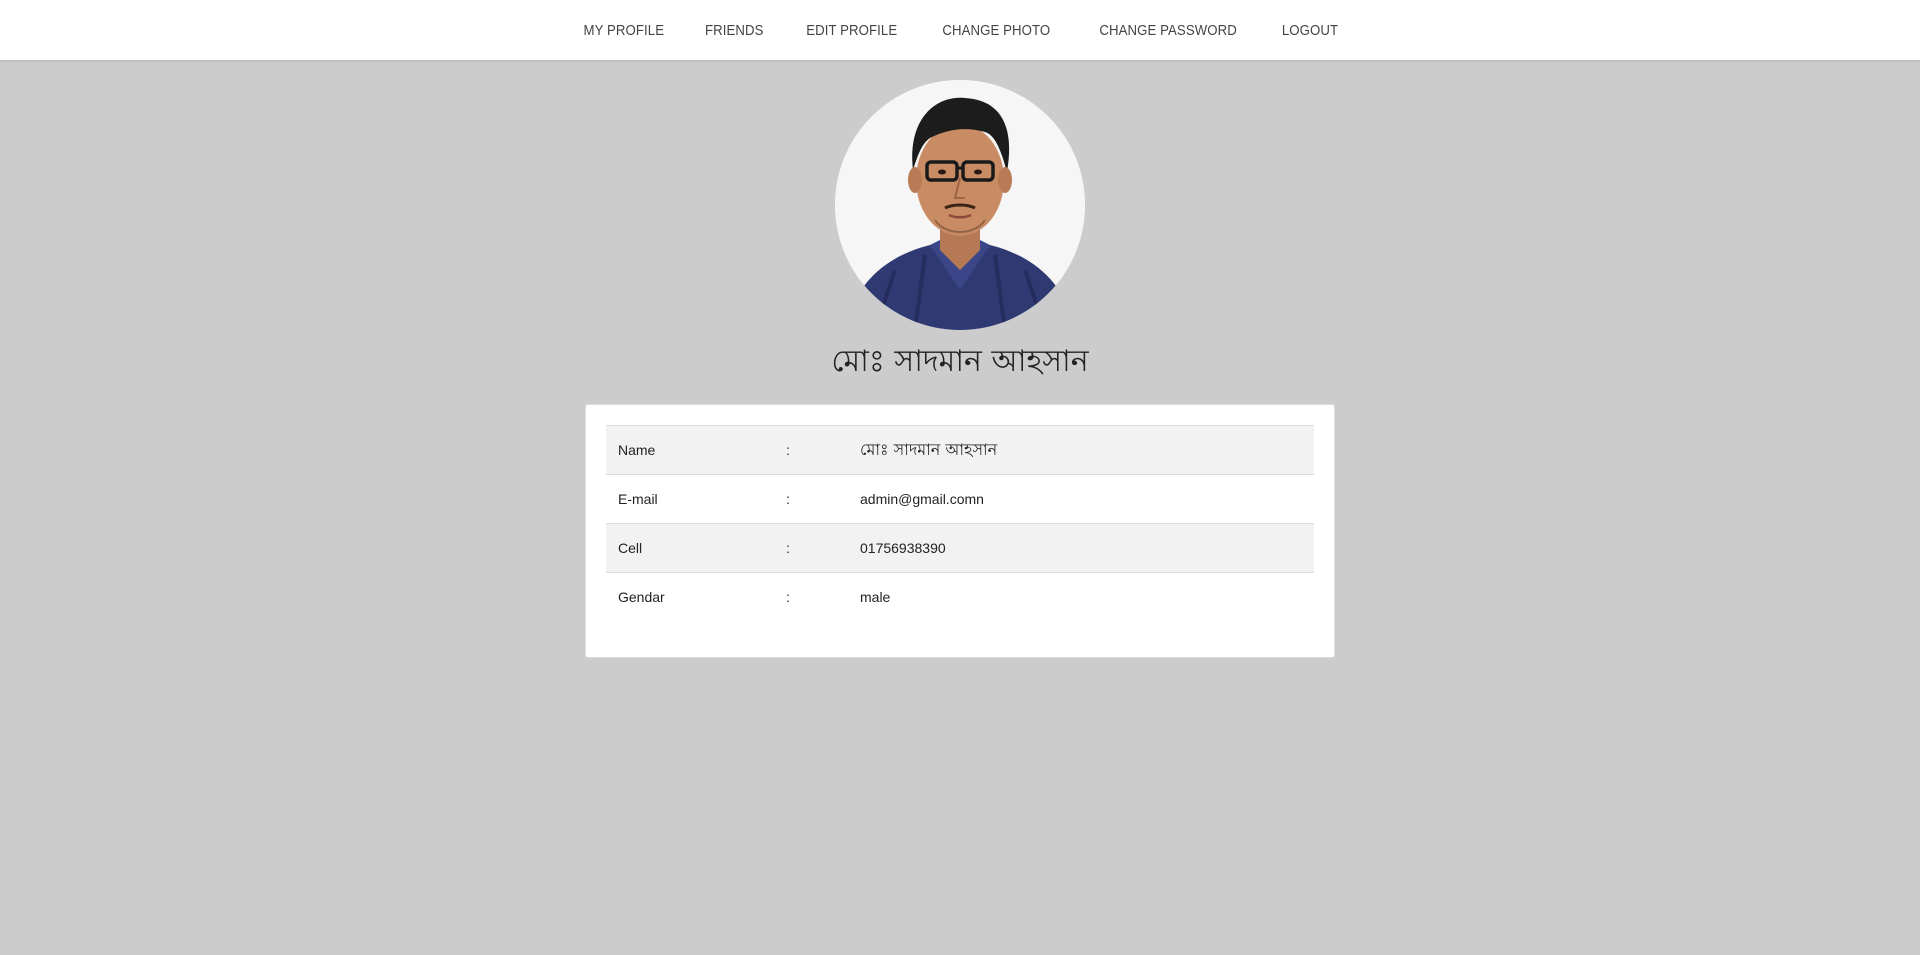 The image size is (1920, 955). What do you see at coordinates (929, 449) in the screenshot?
I see `row-value-name: মোঃ সাদমান আহসান` at bounding box center [929, 449].